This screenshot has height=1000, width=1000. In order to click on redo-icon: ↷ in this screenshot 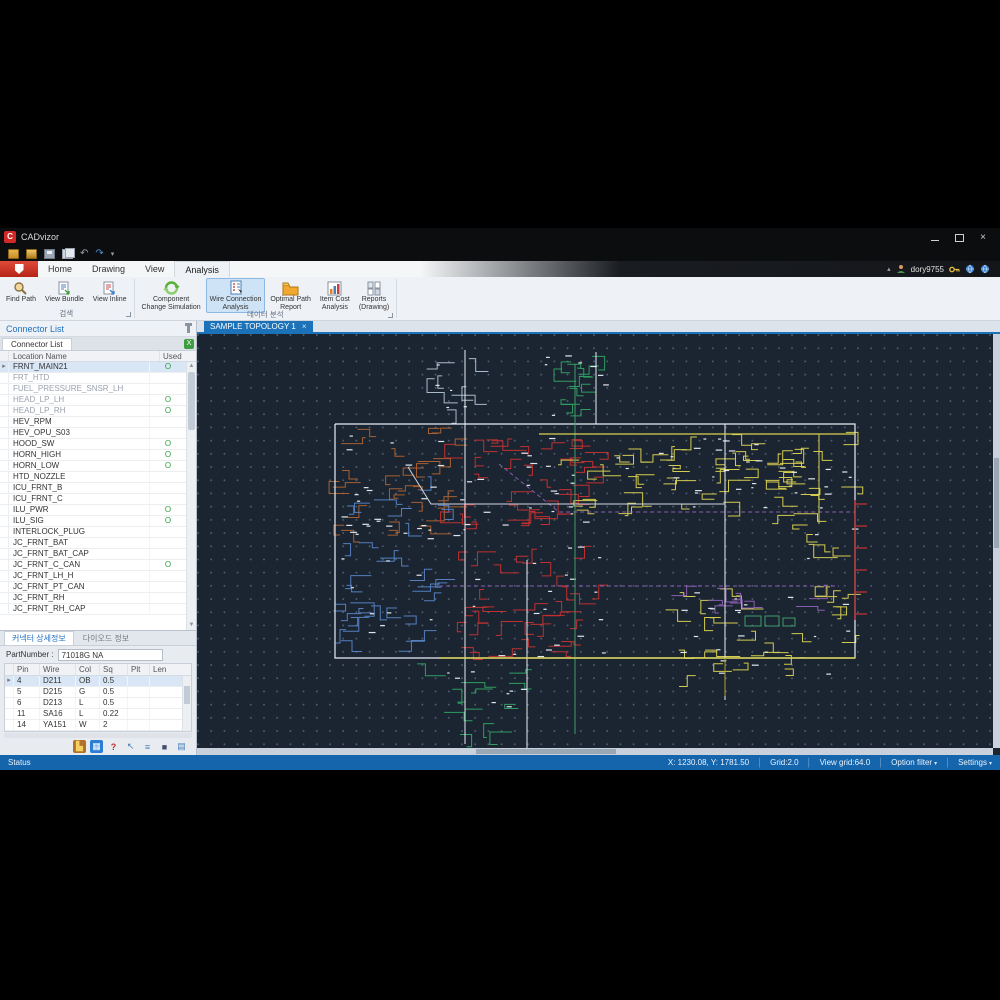, I will do `click(99, 253)`.